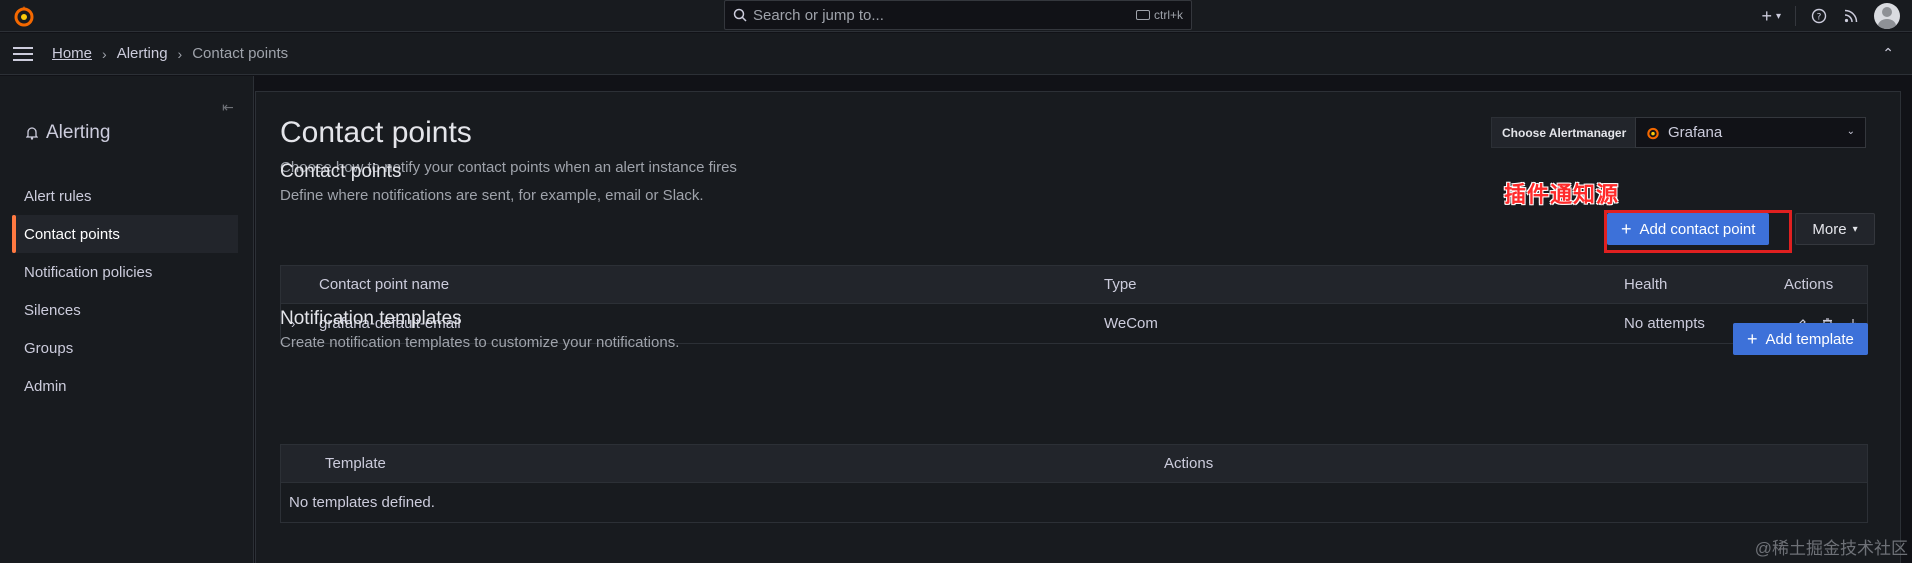  Describe the element at coordinates (1850, 131) in the screenshot. I see `chevron-down-icon: ⌄` at that location.